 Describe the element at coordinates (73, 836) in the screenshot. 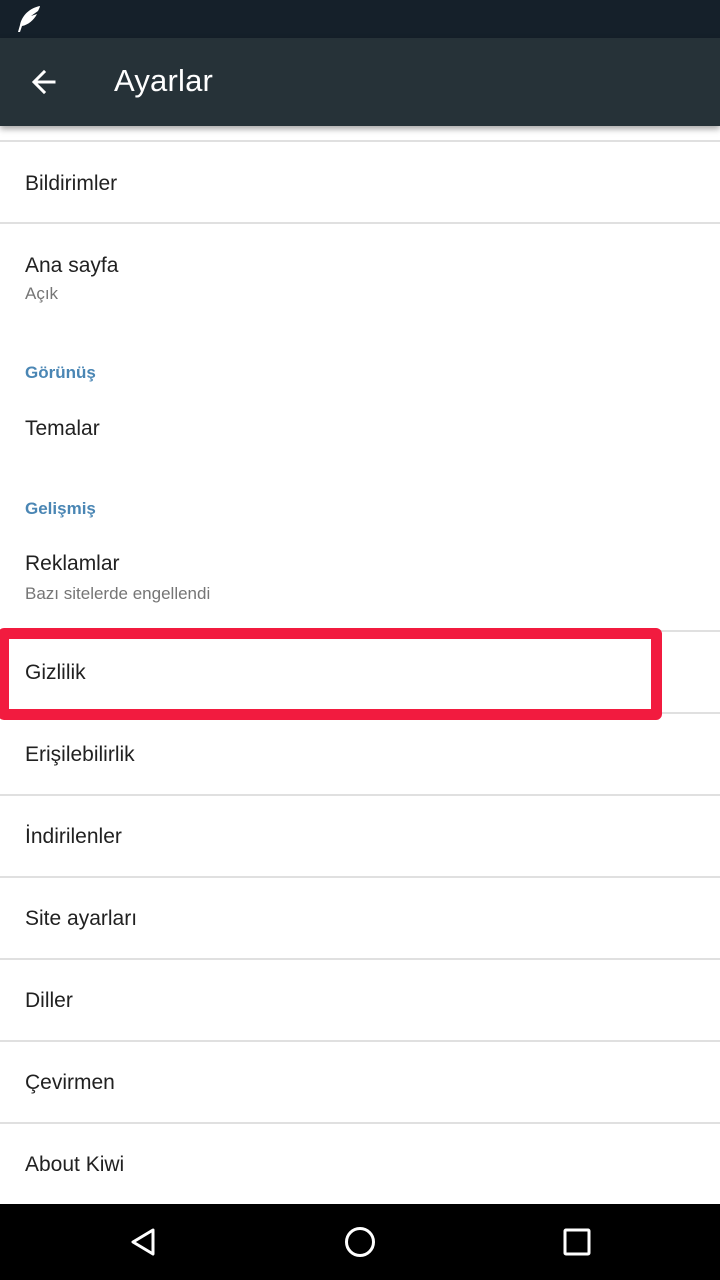

I see `settings-item-label: İndirilenler` at that location.